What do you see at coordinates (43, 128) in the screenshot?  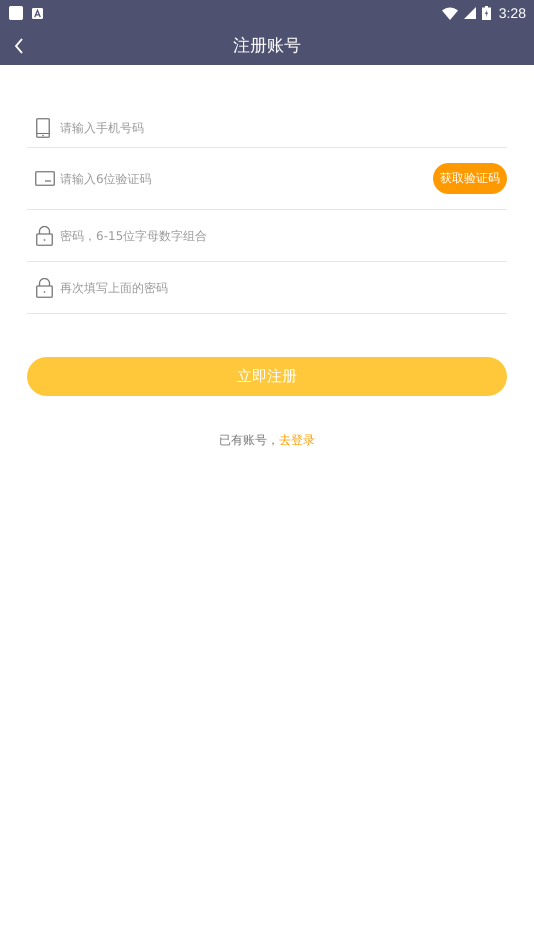 I see `phone-icon` at bounding box center [43, 128].